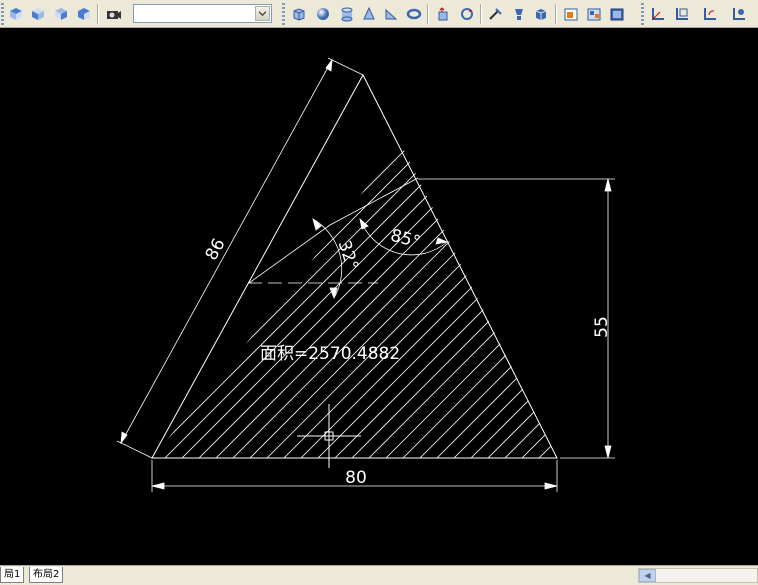 The image size is (758, 585). Describe the element at coordinates (369, 14) in the screenshot. I see `cone-icon` at that location.